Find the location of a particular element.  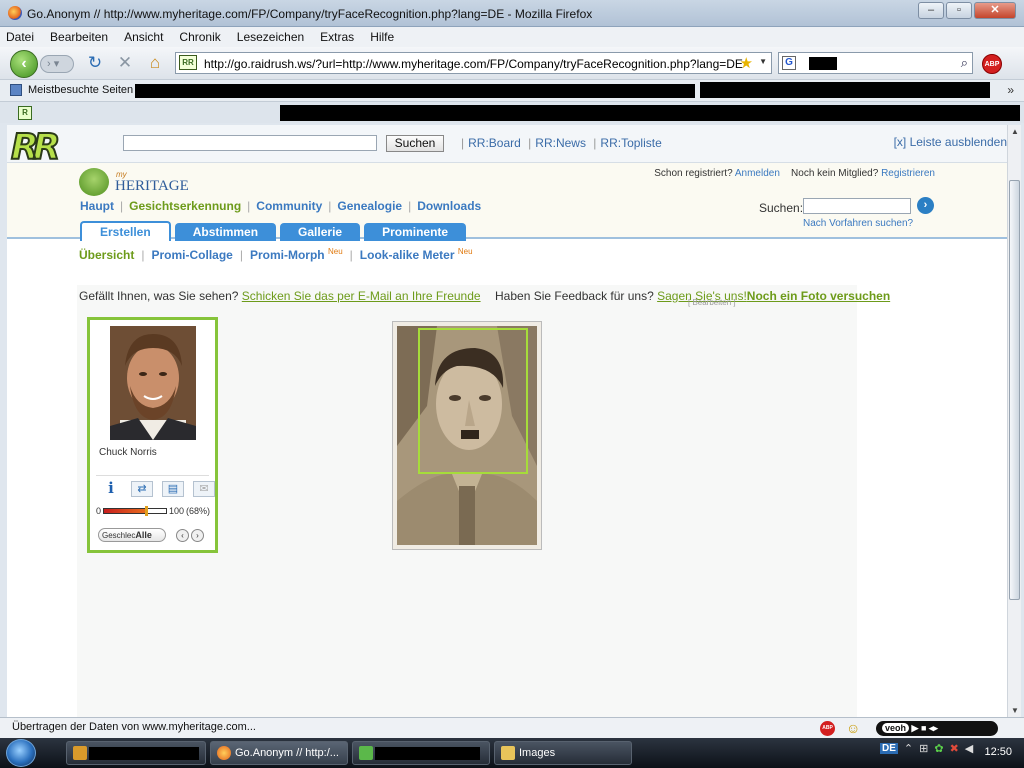

myheritage-logo: HERITAGE is located at coordinates (152, 186).